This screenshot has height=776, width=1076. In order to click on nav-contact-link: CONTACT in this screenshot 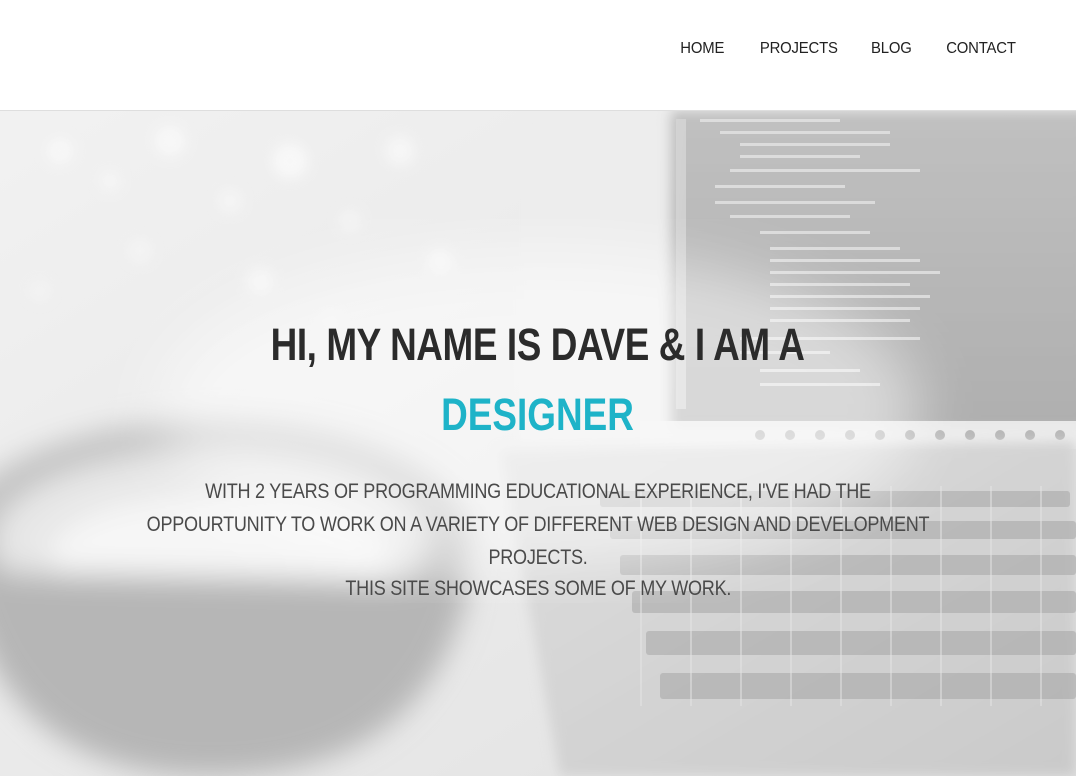, I will do `click(981, 49)`.